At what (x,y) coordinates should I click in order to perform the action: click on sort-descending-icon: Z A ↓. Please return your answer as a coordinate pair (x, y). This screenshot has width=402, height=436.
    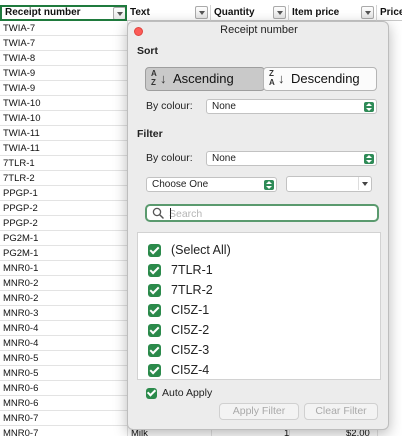
    Looking at the image, I should click on (277, 78).